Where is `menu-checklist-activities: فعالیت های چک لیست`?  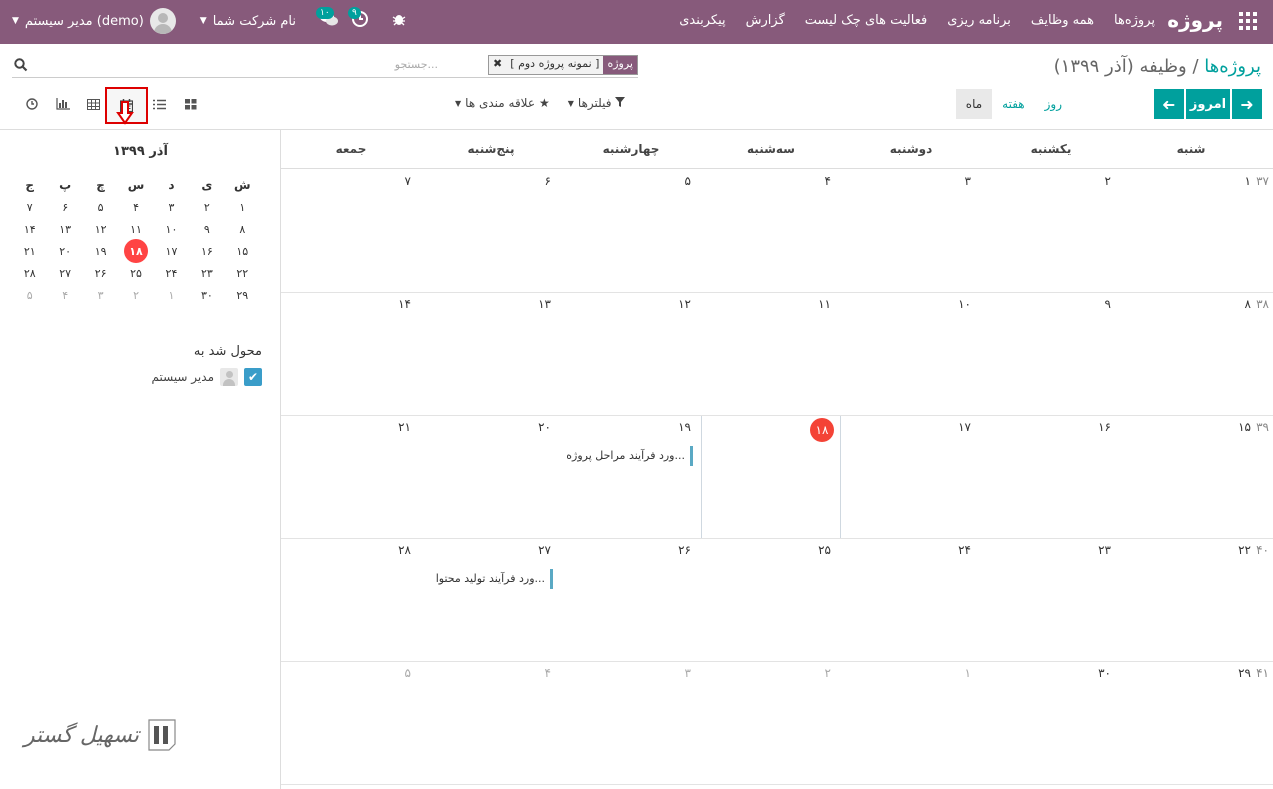
menu-checklist-activities: فعالیت های چک لیست is located at coordinates (866, 20).